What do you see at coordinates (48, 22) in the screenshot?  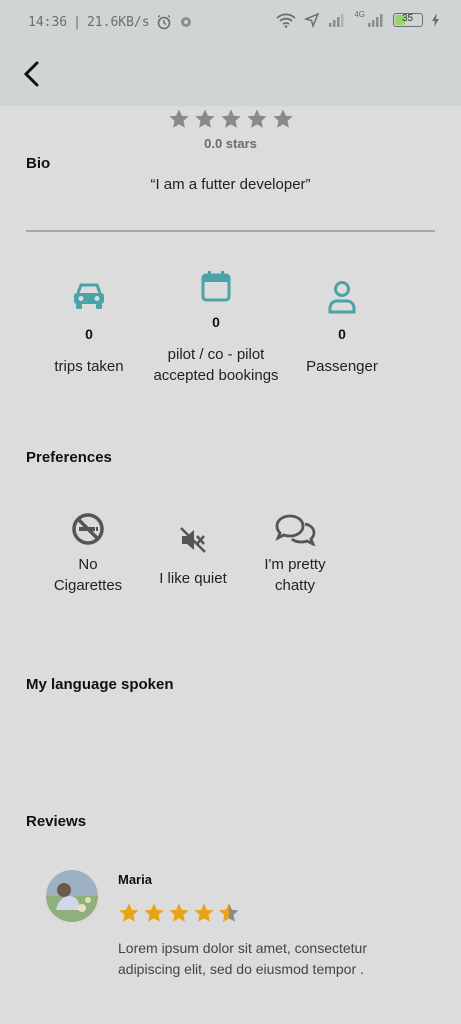 I see `status-time: 14:36` at bounding box center [48, 22].